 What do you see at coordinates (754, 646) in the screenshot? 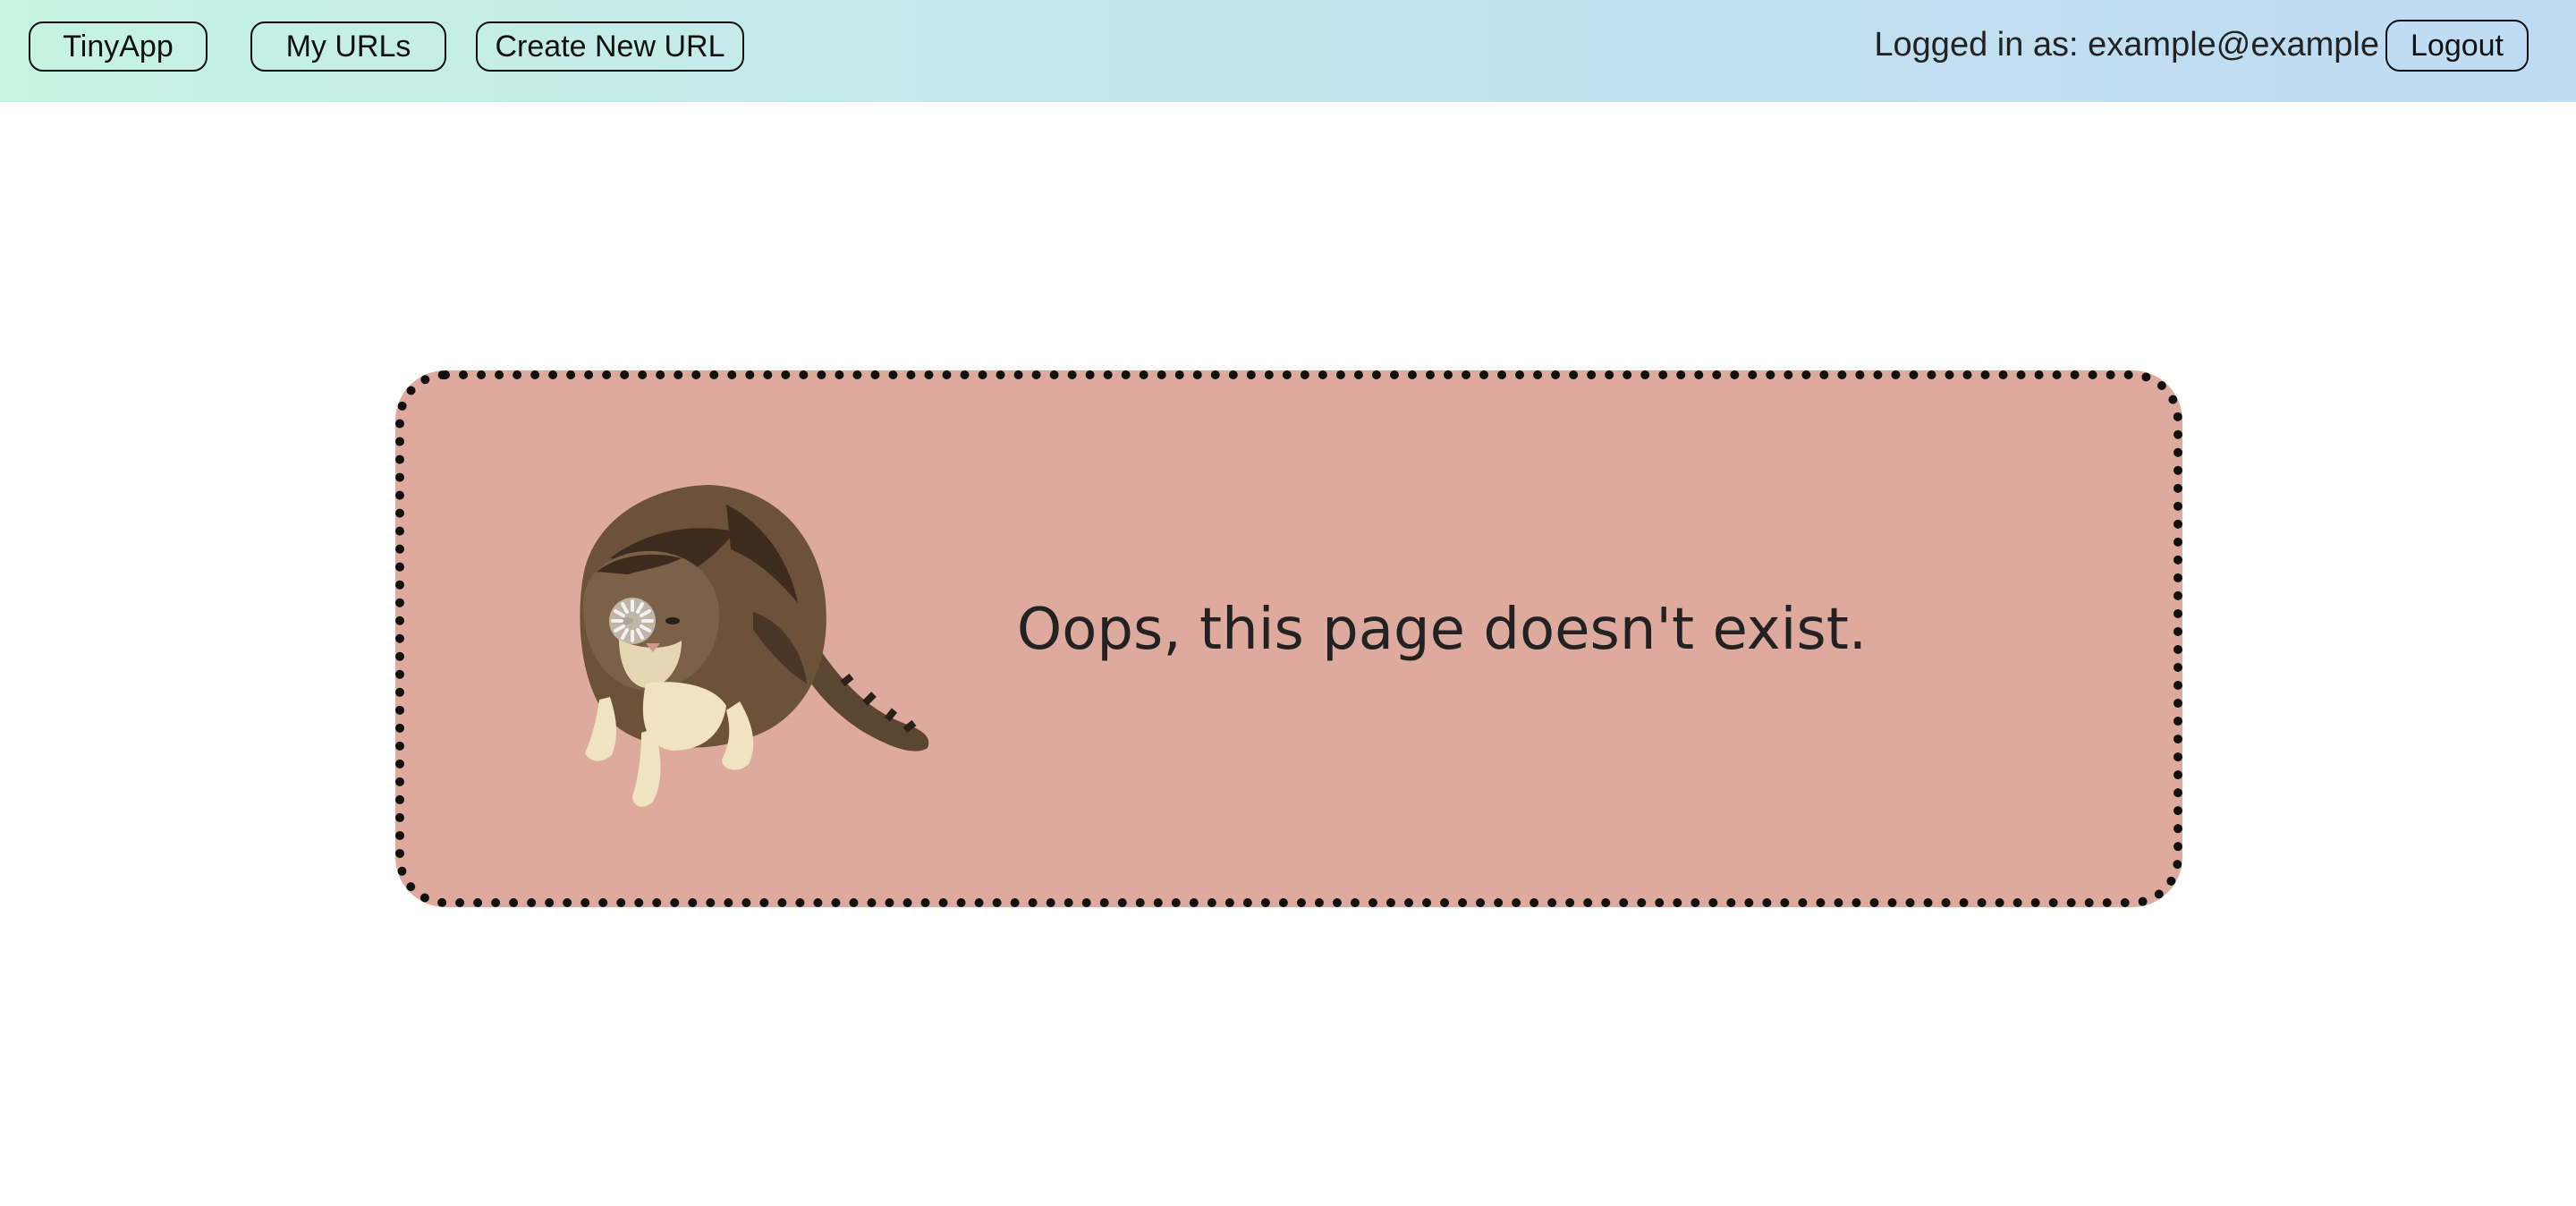
I see `cat-icon` at bounding box center [754, 646].